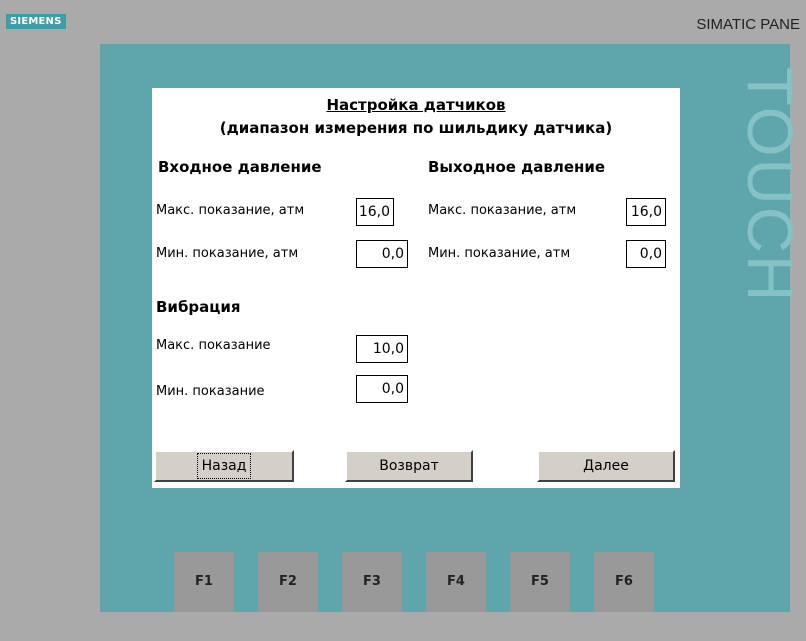 The height and width of the screenshot is (641, 806). Describe the element at coordinates (382, 349) in the screenshot. I see `vibration-max-field: 10,0` at that location.